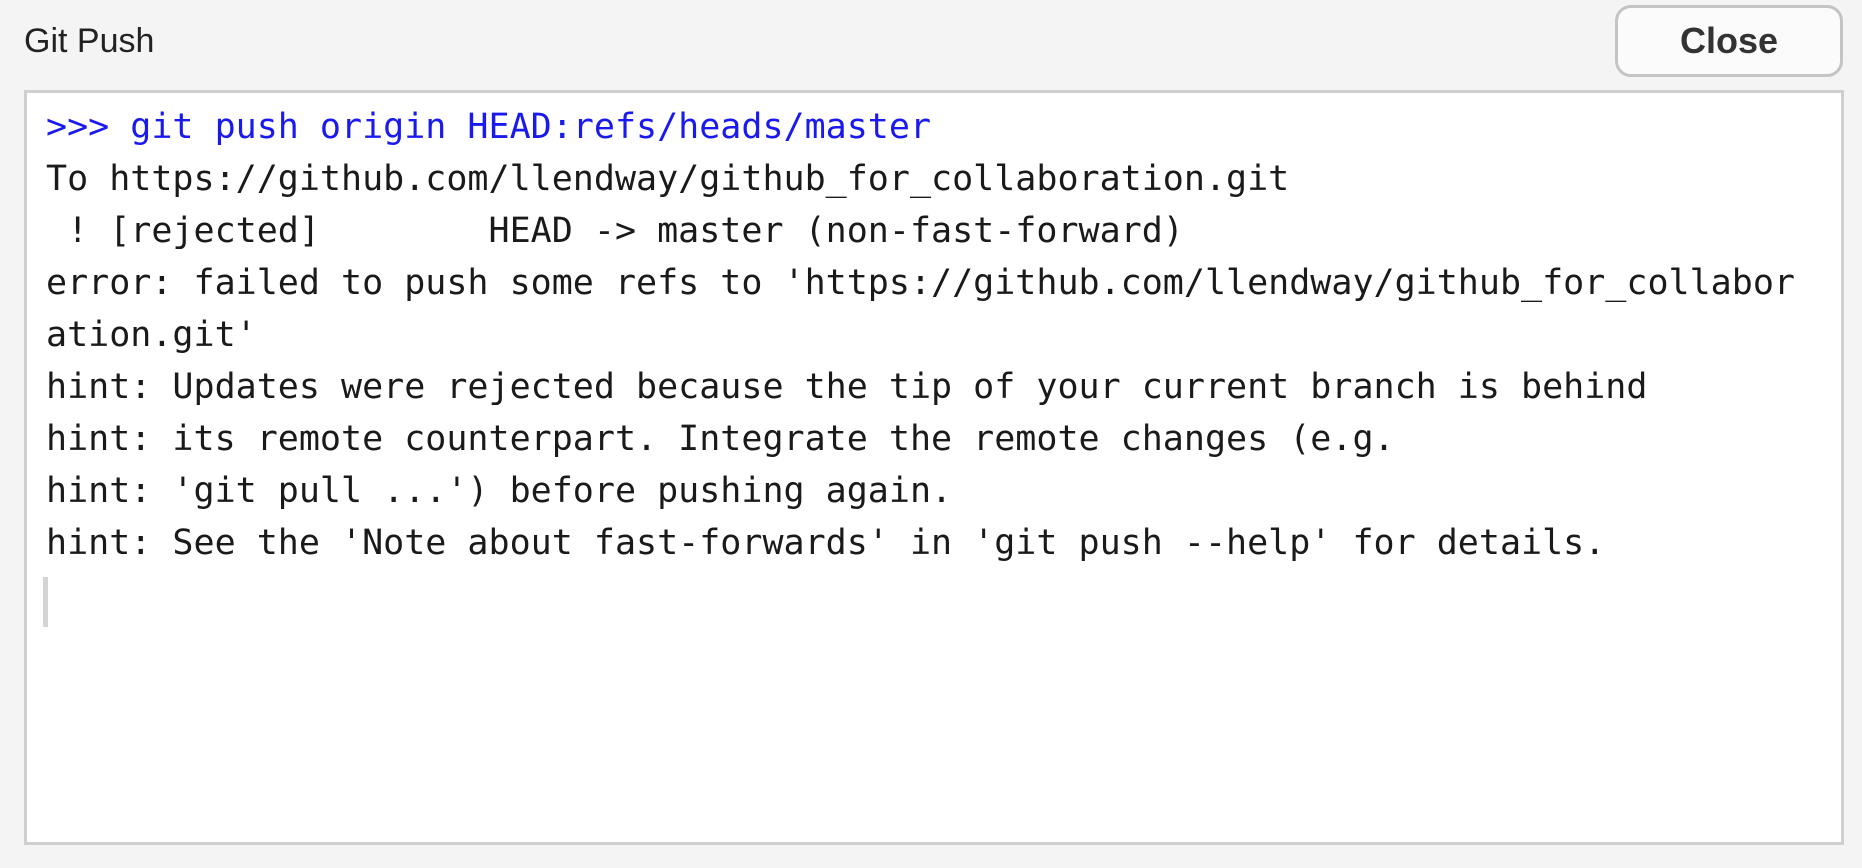 This screenshot has width=1862, height=868. Describe the element at coordinates (45, 602) in the screenshot. I see `text-cursor` at that location.